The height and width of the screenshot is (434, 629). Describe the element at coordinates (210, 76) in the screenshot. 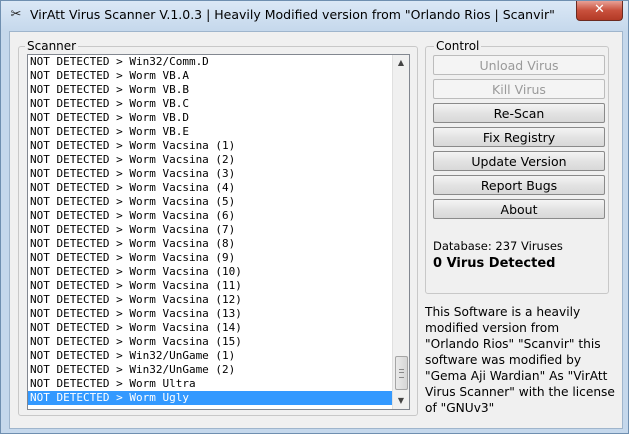

I see `list-item: NOT DETECTED > Worm VB.A` at that location.